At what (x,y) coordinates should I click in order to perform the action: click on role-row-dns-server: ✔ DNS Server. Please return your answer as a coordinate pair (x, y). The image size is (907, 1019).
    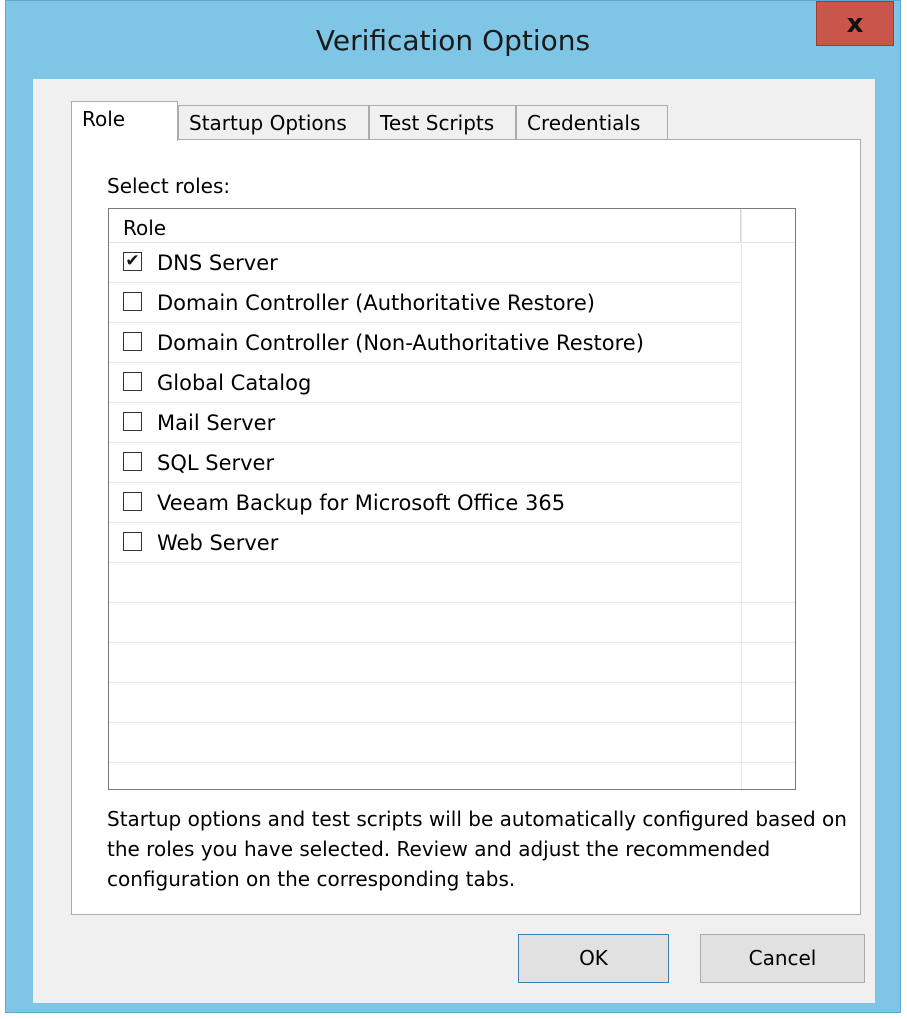
    Looking at the image, I should click on (425, 263).